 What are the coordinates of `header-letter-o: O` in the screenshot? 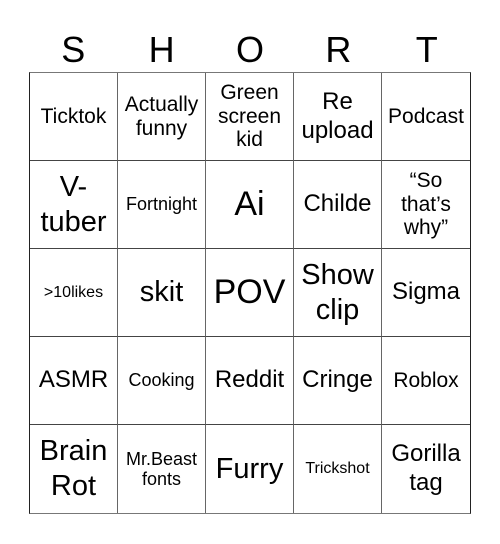 It's located at (249, 49).